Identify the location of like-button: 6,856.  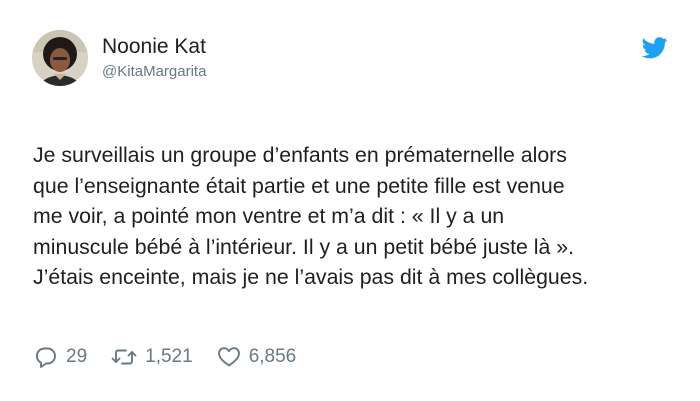
(257, 357).